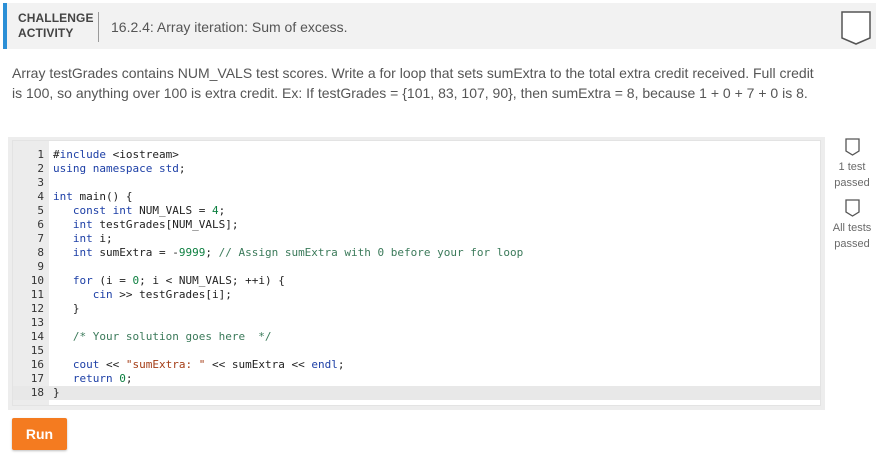 The width and height of the screenshot is (876, 467). What do you see at coordinates (56, 18) in the screenshot?
I see `challenge-label-line1: CHALLENGE` at bounding box center [56, 18].